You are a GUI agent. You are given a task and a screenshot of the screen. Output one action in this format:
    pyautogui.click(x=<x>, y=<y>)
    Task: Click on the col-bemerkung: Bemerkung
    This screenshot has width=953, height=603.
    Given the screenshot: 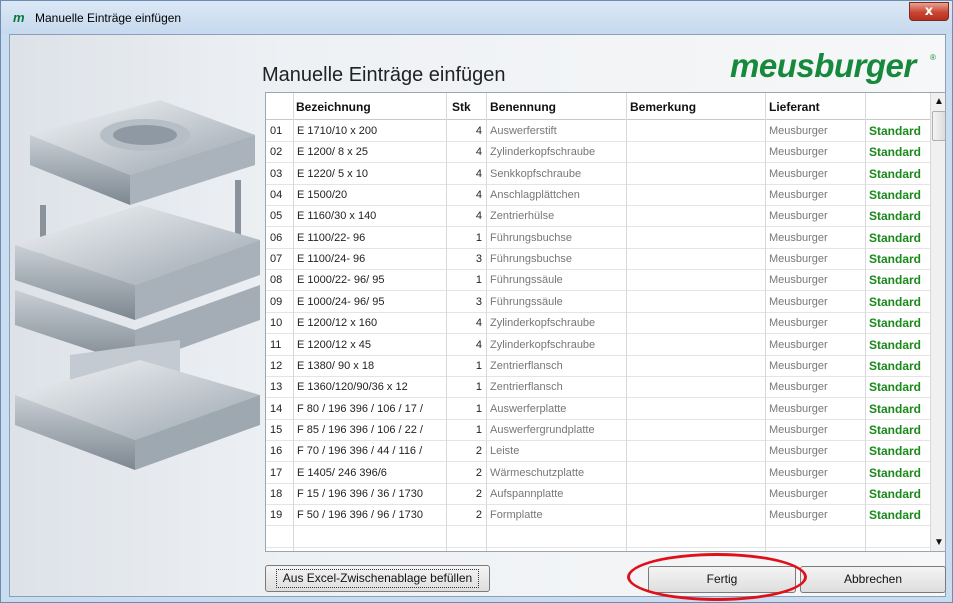 What is the action you would take?
    pyautogui.click(x=663, y=107)
    